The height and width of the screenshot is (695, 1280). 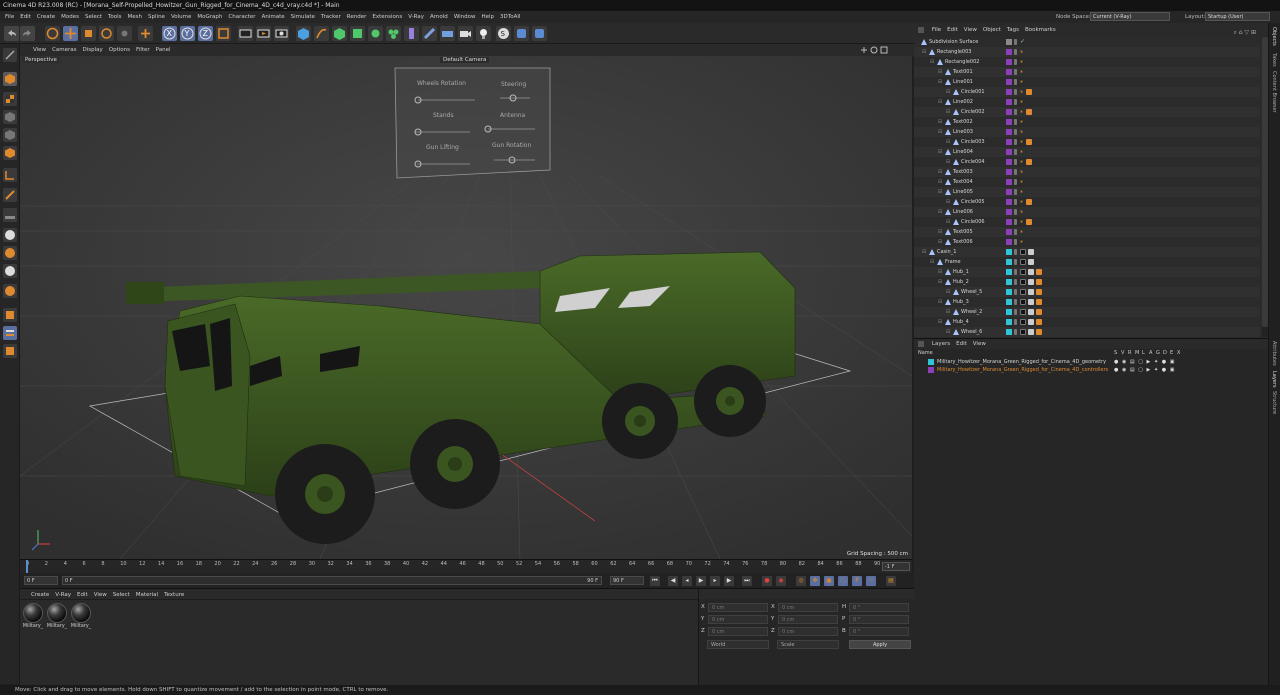 What do you see at coordinates (321, 33) in the screenshot?
I see `pen-spline-icon` at bounding box center [321, 33].